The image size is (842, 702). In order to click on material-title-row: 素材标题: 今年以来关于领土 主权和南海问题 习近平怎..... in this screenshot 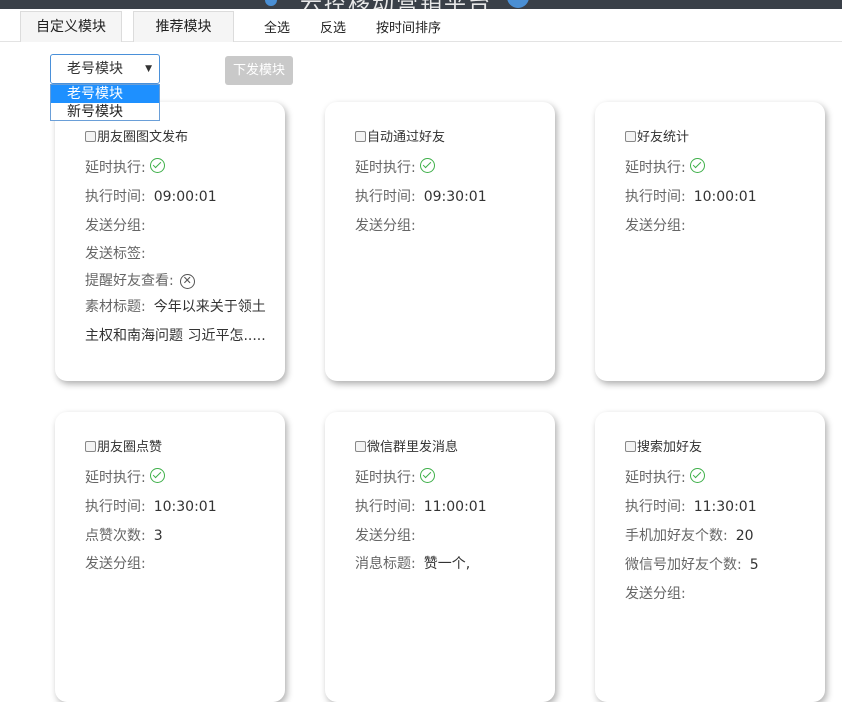, I will do `click(175, 321)`.